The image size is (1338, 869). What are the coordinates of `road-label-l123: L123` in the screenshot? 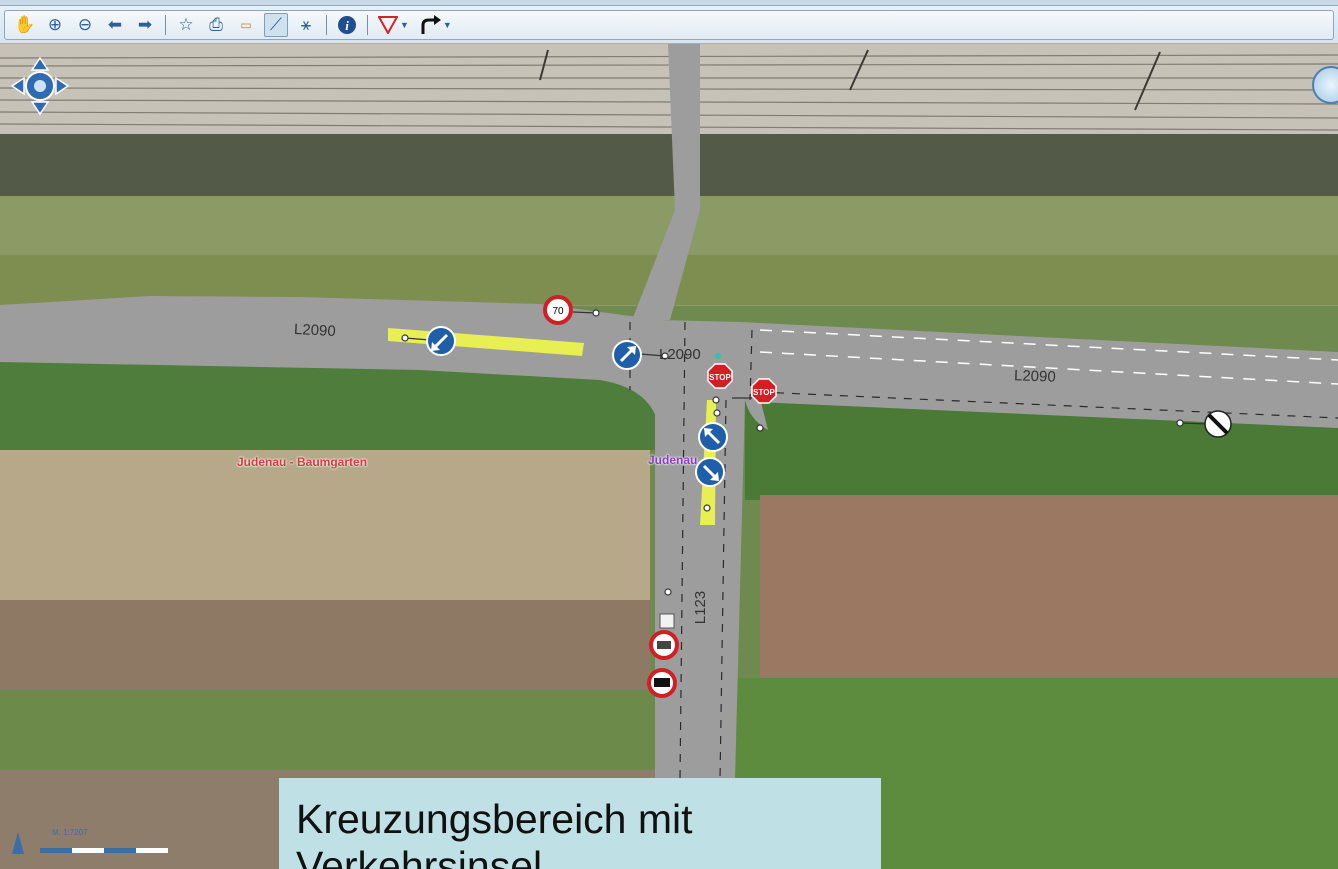 It's located at (701, 607).